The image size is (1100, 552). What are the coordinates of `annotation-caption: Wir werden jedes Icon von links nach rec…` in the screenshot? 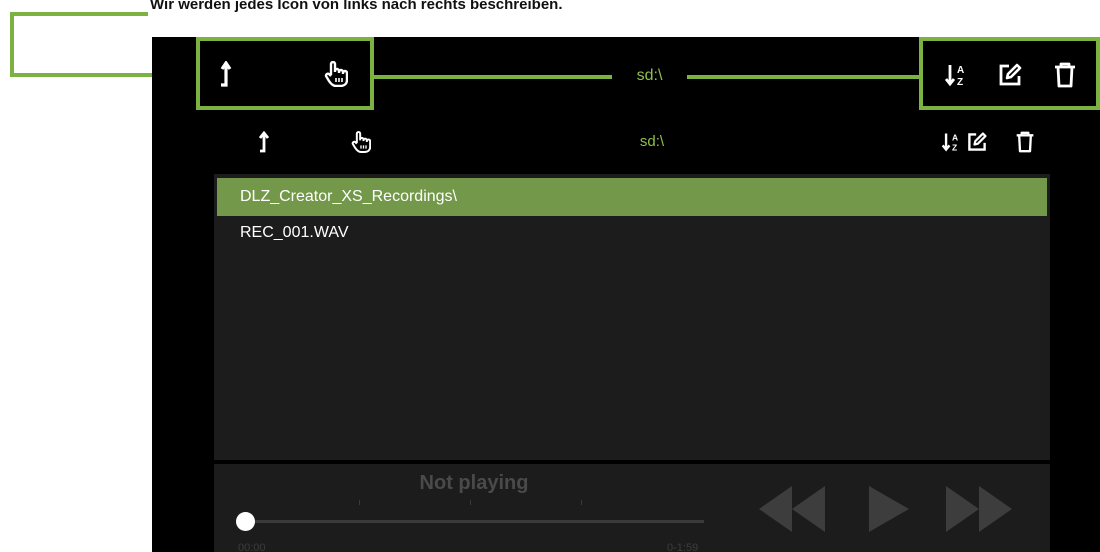 It's located at (356, 6).